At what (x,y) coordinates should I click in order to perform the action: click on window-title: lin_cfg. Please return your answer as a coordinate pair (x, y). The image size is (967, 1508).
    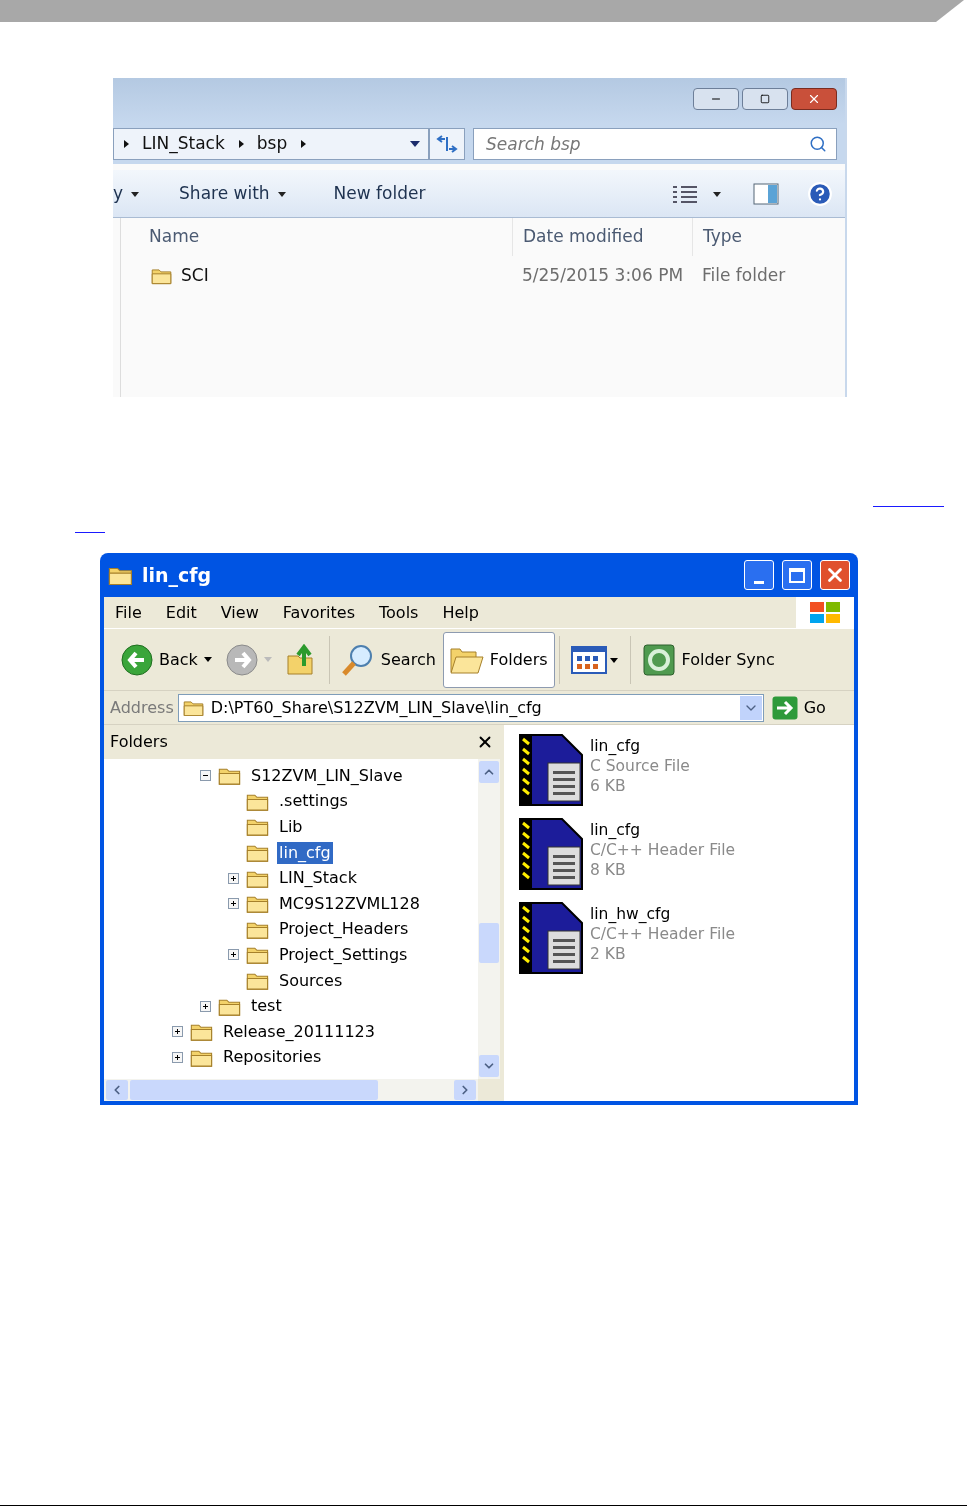
    Looking at the image, I should click on (177, 575).